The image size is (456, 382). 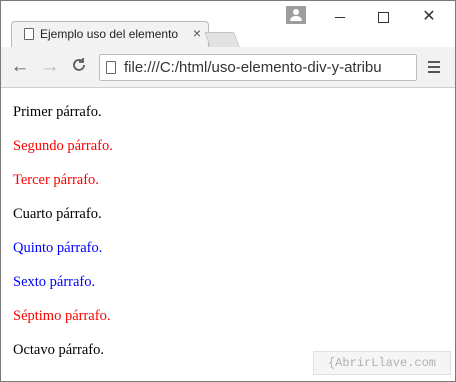 I want to click on reload-button, so click(x=79, y=67).